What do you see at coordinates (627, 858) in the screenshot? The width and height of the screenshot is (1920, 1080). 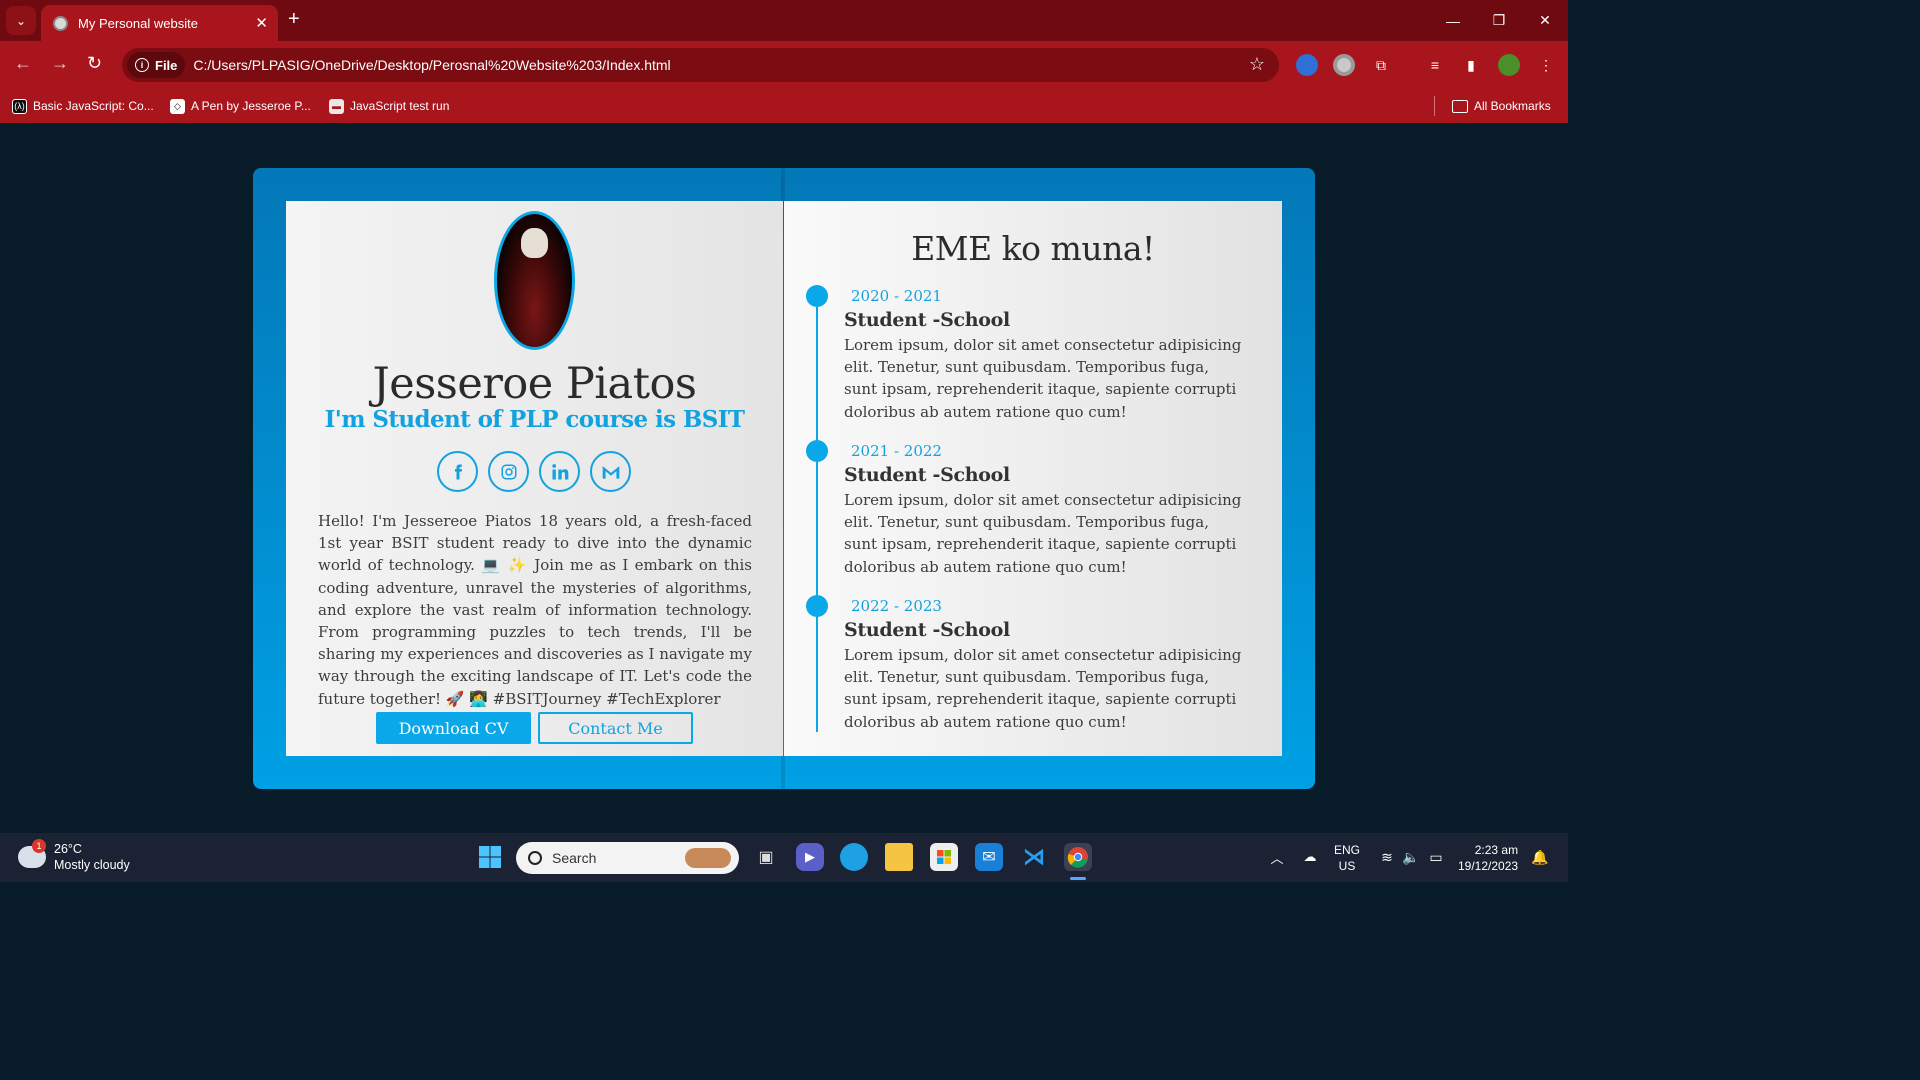 I see `taskbar-search: Search` at bounding box center [627, 858].